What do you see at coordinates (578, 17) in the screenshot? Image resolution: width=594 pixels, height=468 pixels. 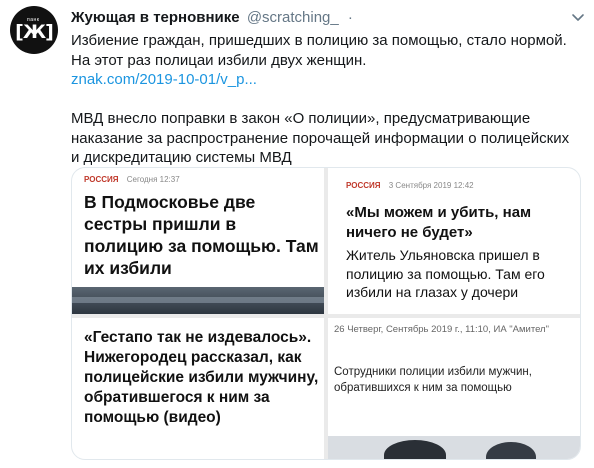 I see `chevron-down-icon` at bounding box center [578, 17].